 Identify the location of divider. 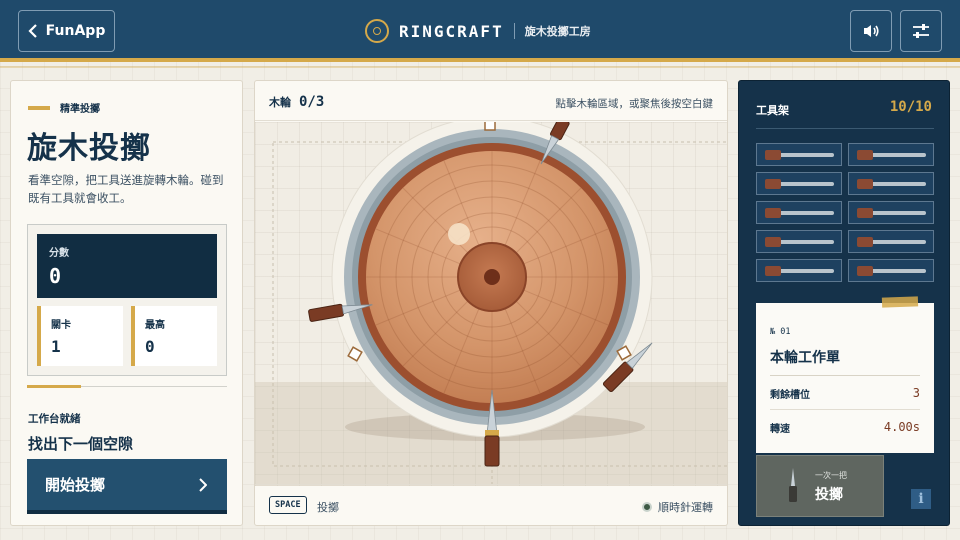
(127, 386).